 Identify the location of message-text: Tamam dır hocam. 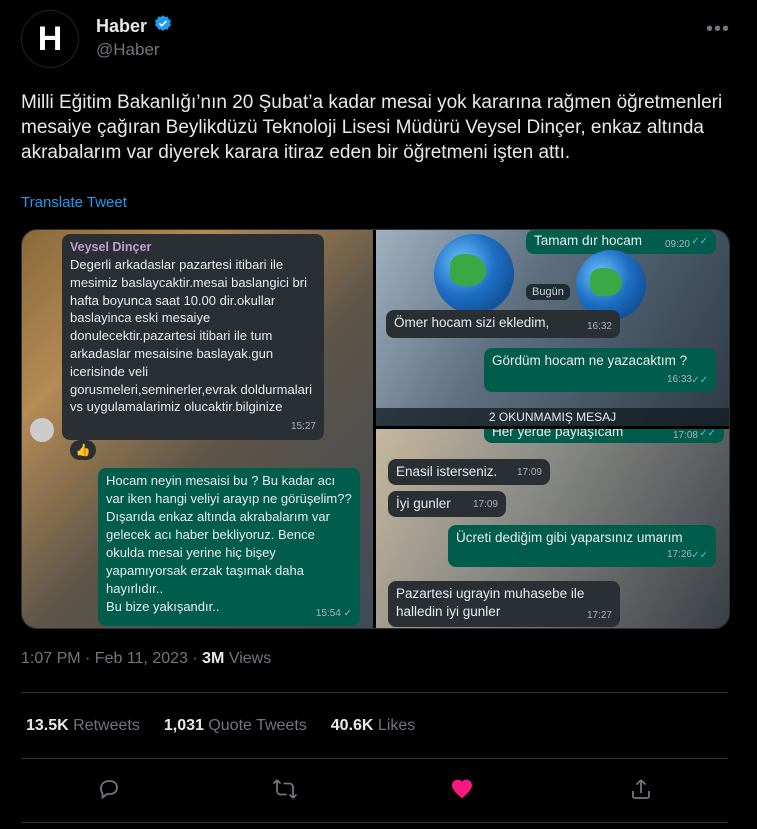
(588, 240).